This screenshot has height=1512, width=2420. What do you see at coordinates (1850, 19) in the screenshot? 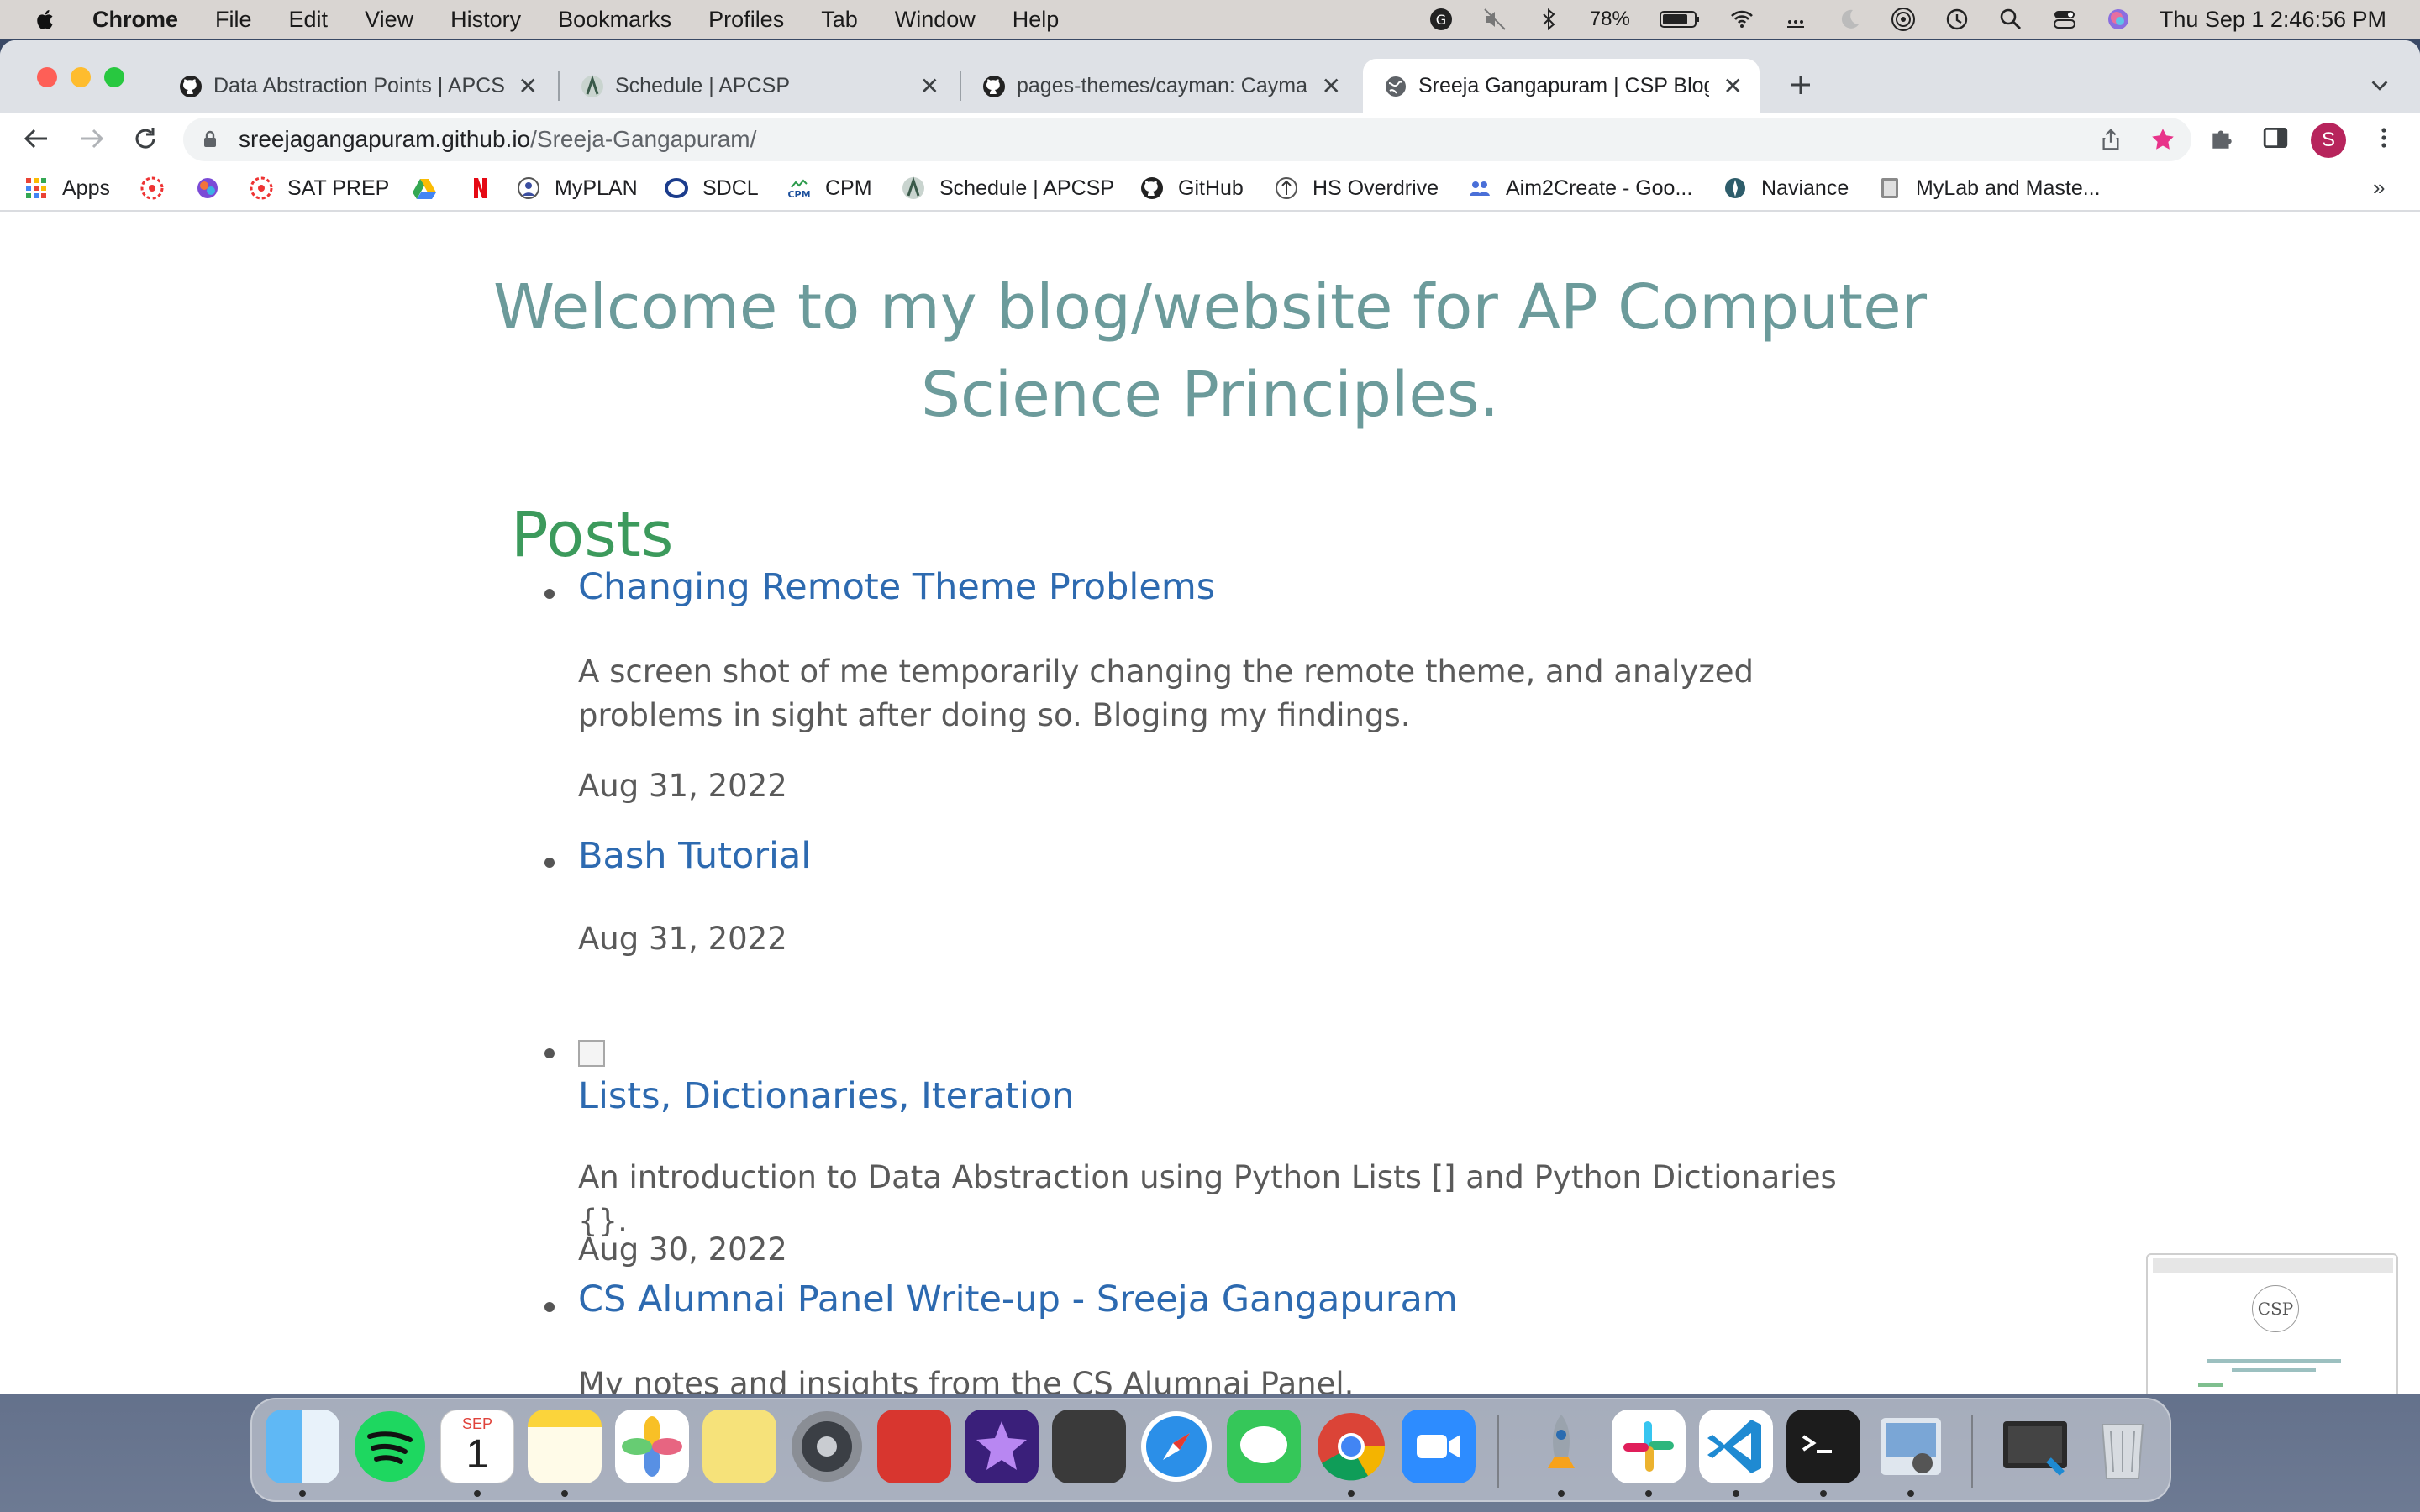
I see `moon-icon` at bounding box center [1850, 19].